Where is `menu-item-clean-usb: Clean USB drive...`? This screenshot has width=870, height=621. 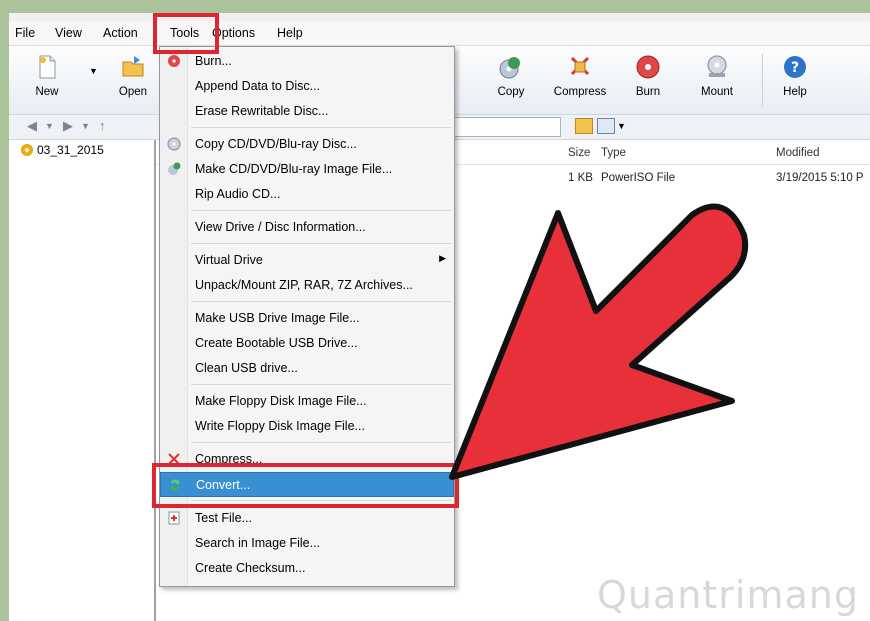 menu-item-clean-usb: Clean USB drive... is located at coordinates (307, 368).